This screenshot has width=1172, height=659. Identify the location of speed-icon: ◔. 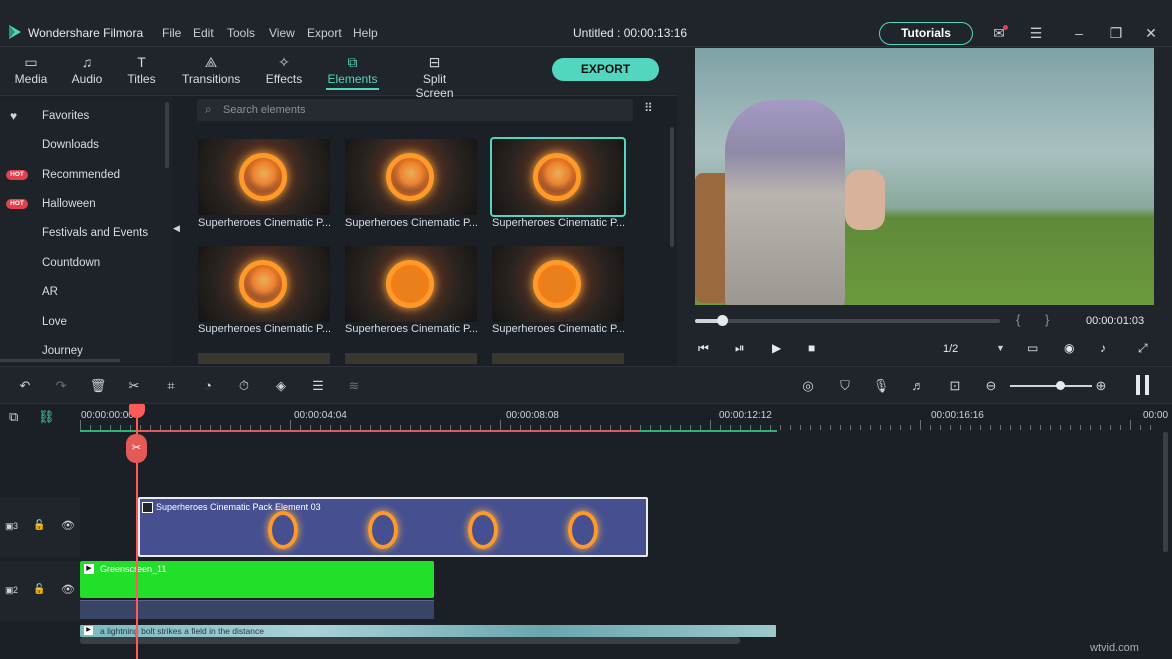
(208, 386).